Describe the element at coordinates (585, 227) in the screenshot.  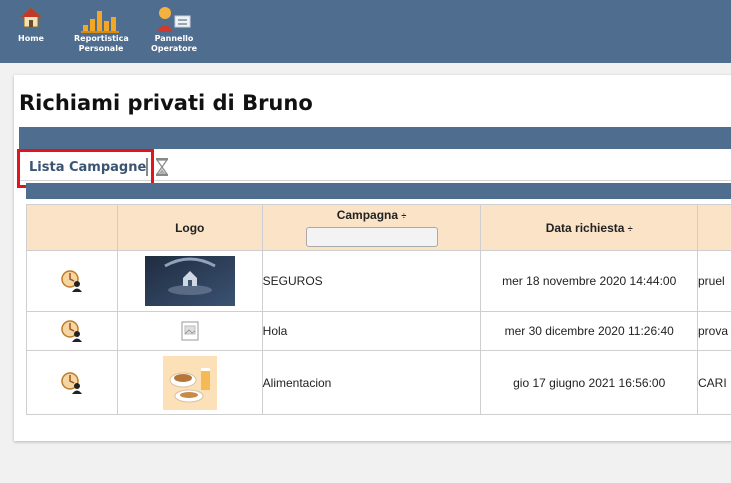
I see `col-header-data-label: Data richiesta` at that location.